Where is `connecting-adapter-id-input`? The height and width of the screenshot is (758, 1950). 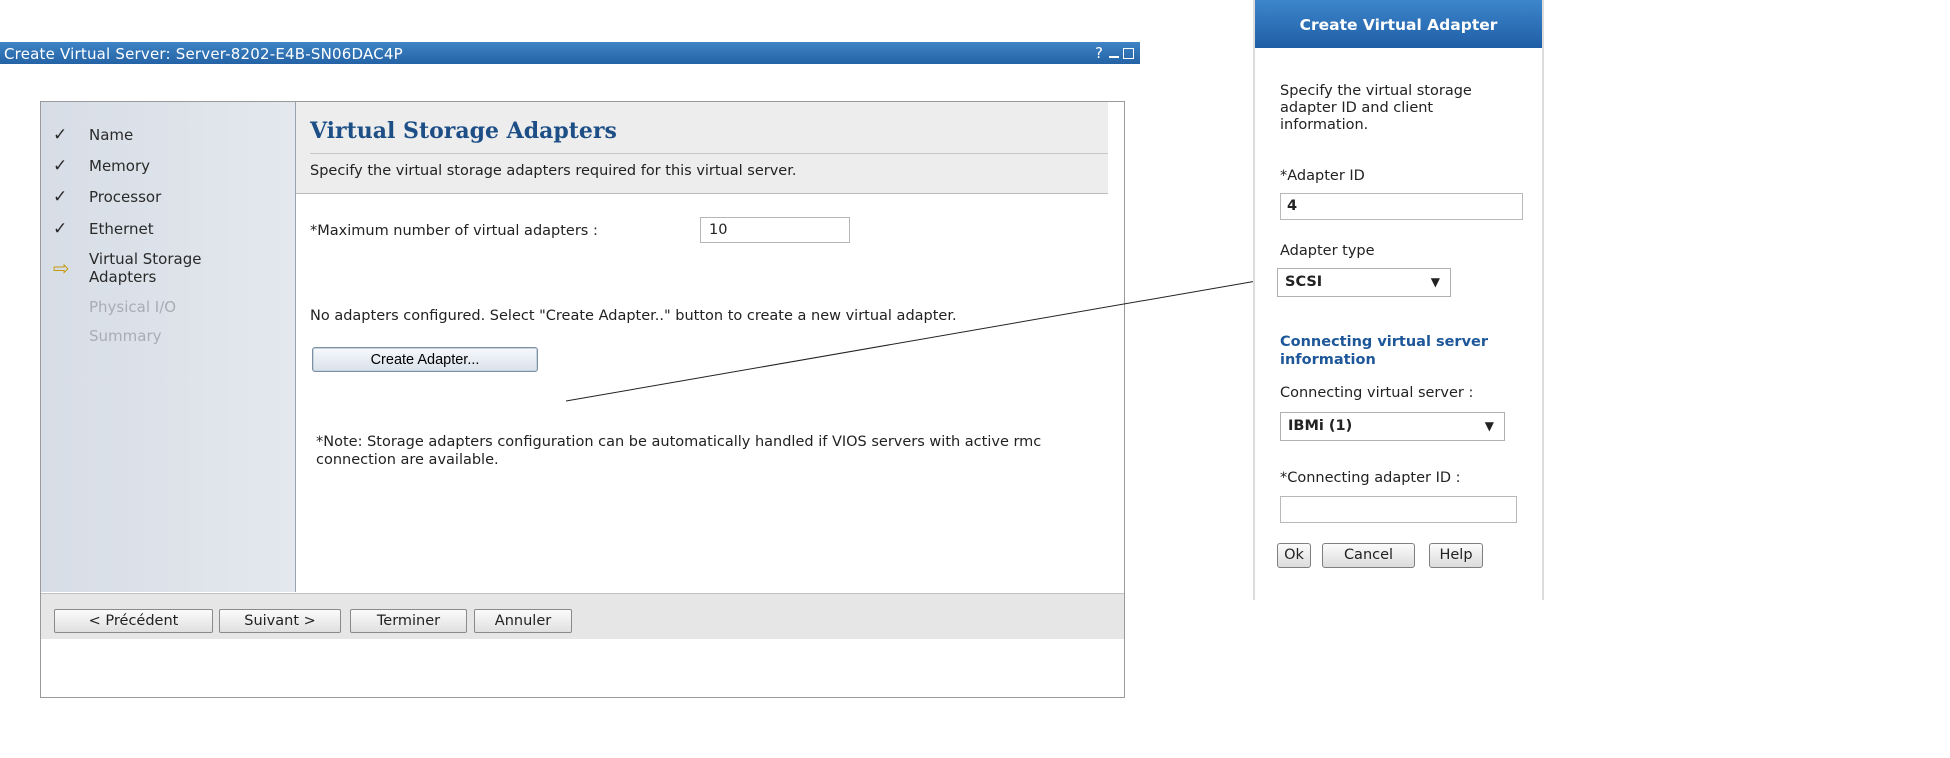 connecting-adapter-id-input is located at coordinates (1398, 509).